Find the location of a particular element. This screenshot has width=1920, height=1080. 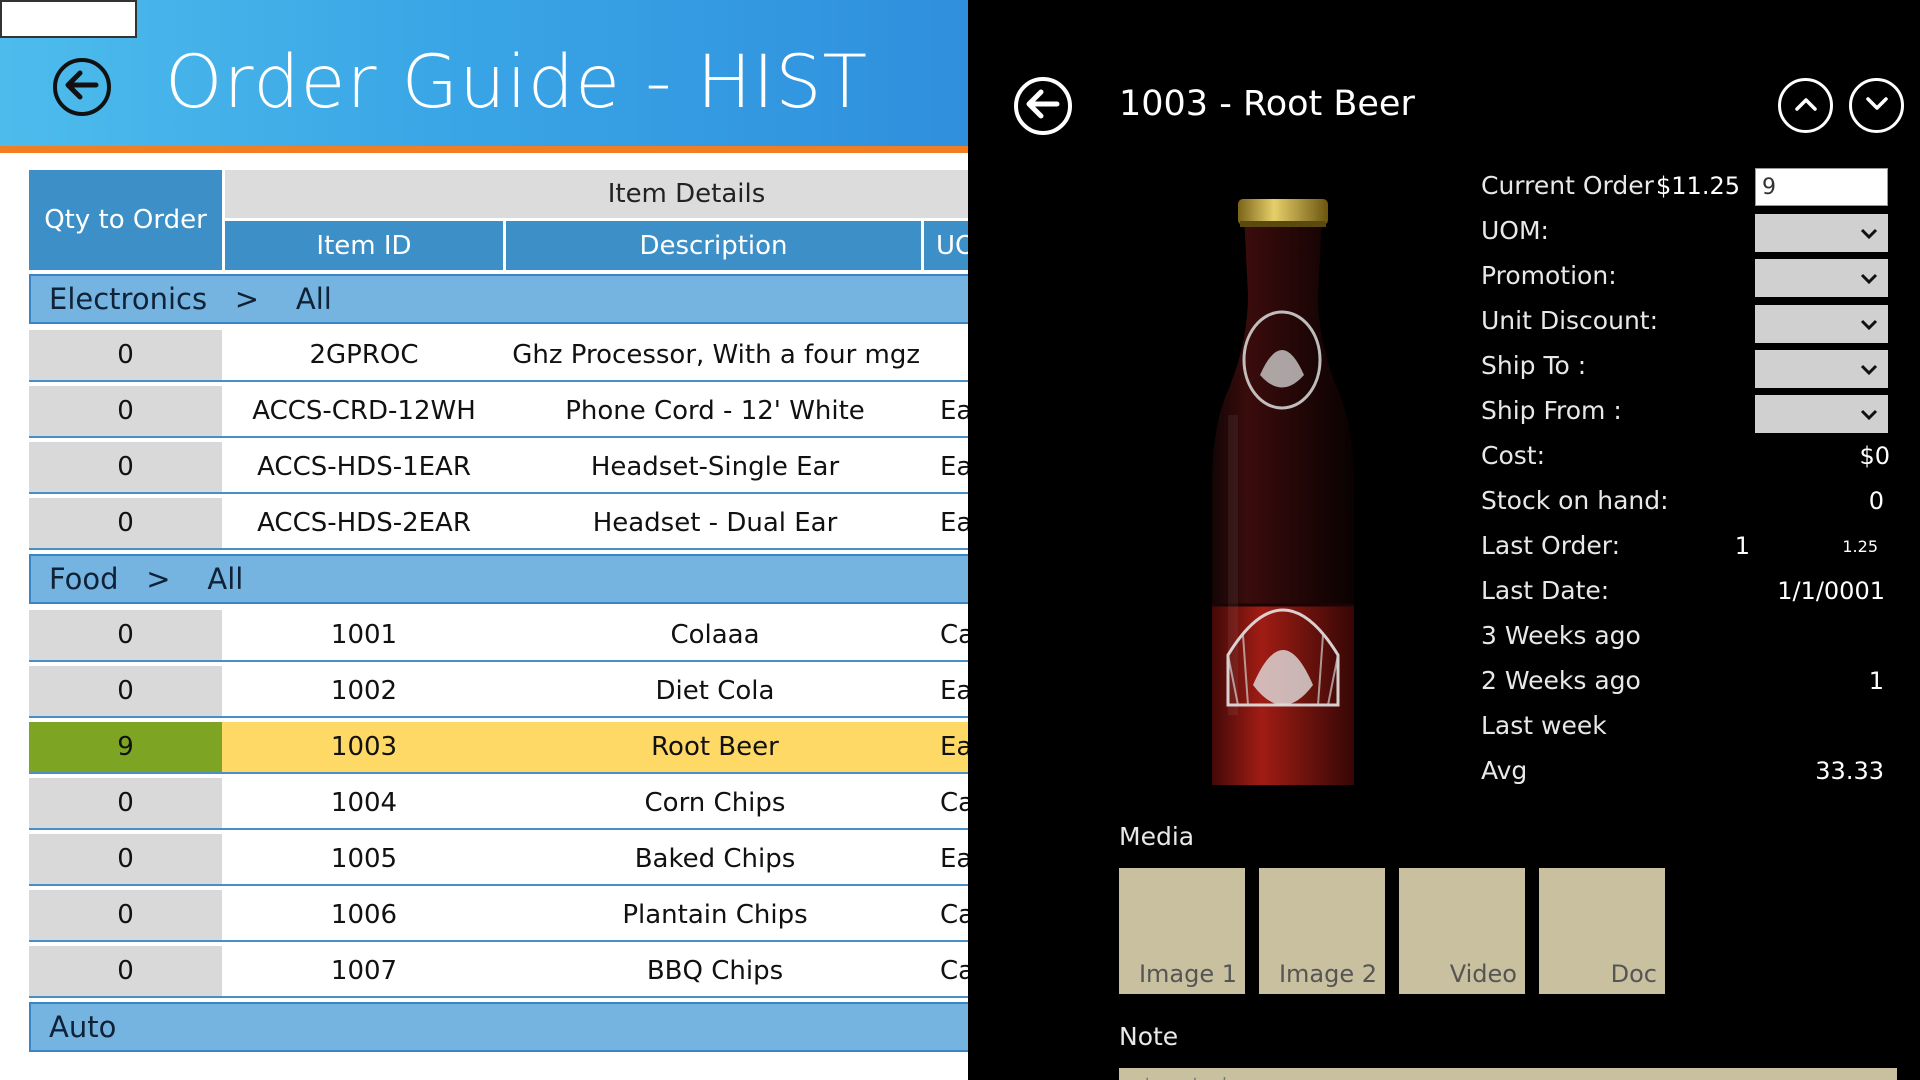

table-row: 0 1005 Baked Chips Ea is located at coordinates (498, 860).